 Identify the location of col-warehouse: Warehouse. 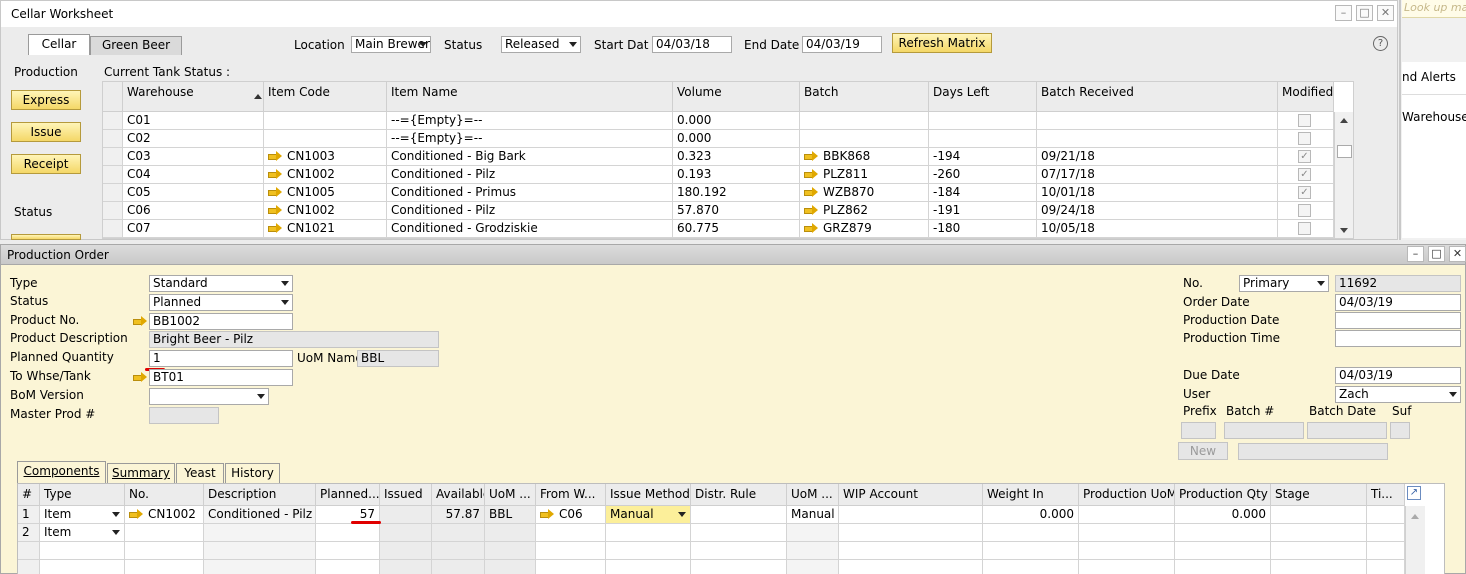
(193, 97).